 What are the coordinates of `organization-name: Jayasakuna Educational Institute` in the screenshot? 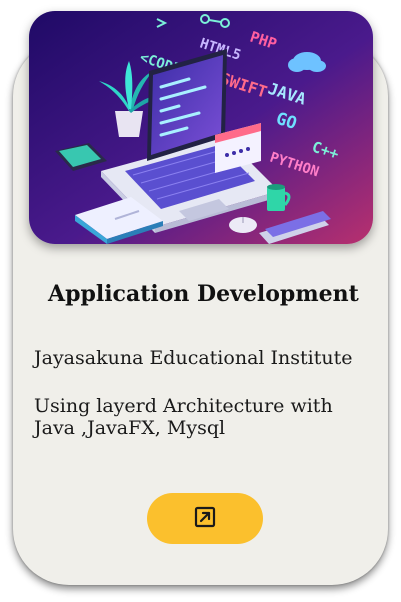 It's located at (193, 358).